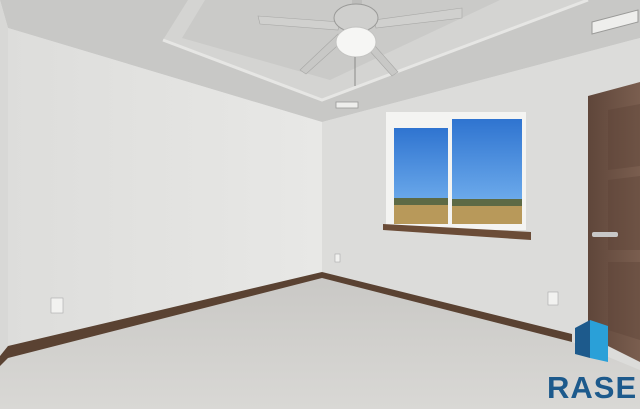 This screenshot has height=409, width=640. What do you see at coordinates (457, 176) in the screenshot?
I see `window` at bounding box center [457, 176].